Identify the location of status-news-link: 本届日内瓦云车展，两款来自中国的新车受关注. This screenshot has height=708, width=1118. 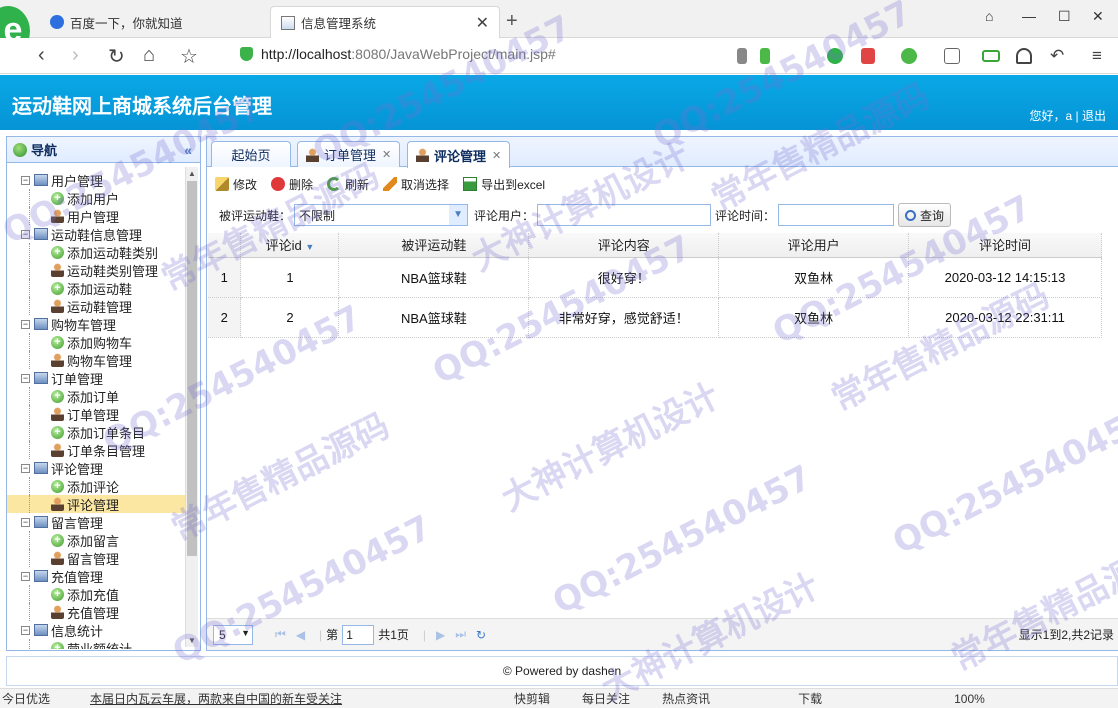
(216, 698).